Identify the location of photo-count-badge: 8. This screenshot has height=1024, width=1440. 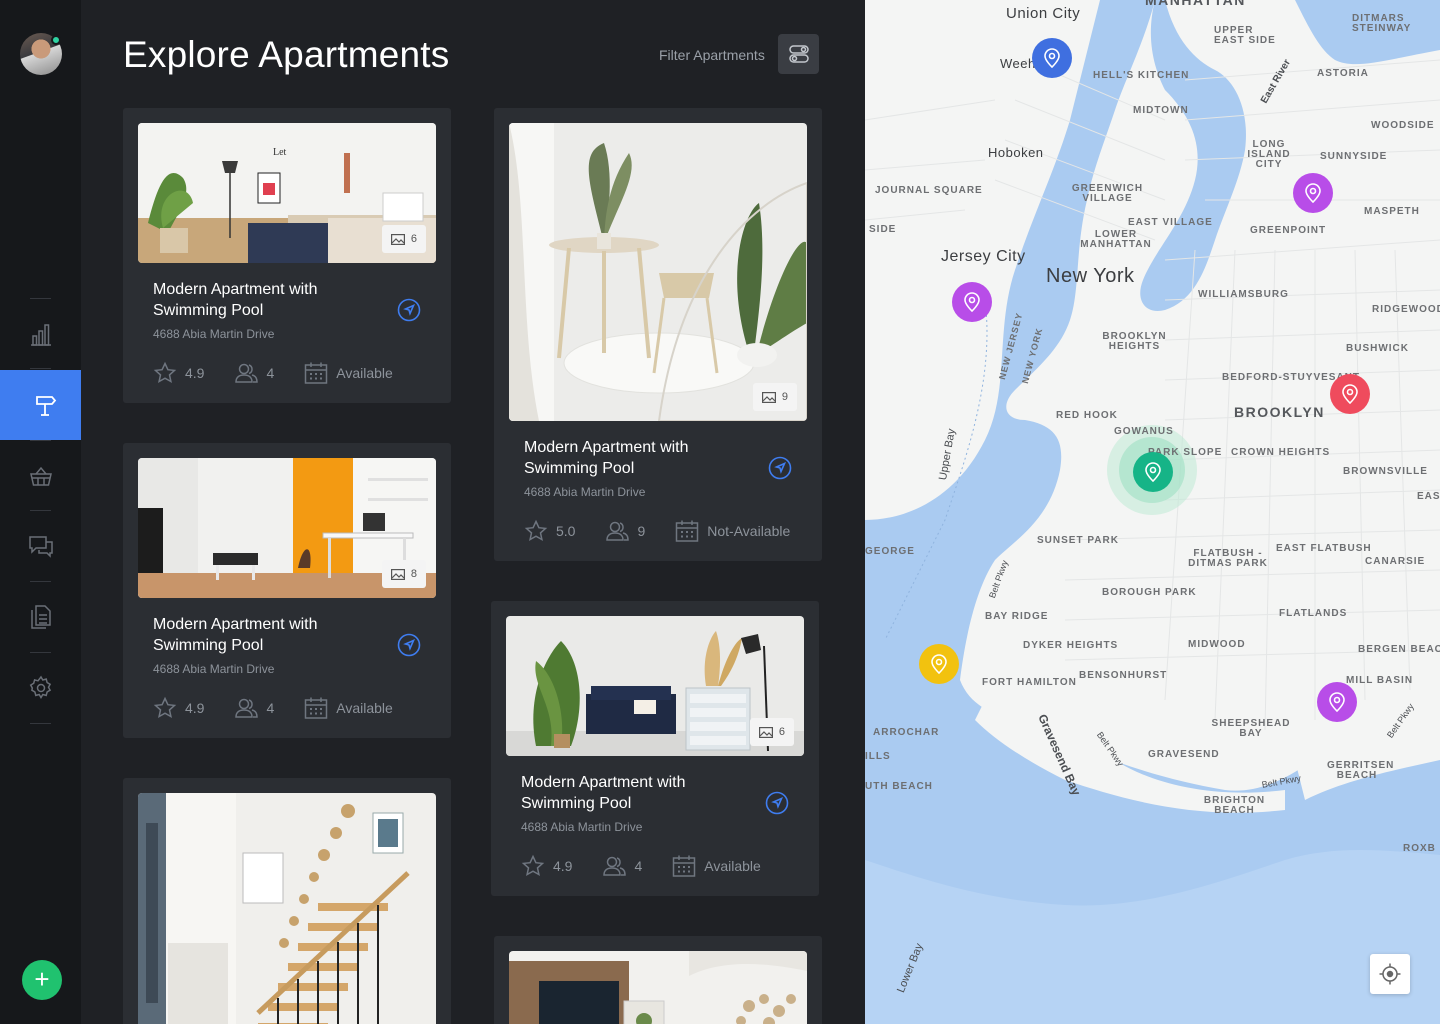
(403, 574).